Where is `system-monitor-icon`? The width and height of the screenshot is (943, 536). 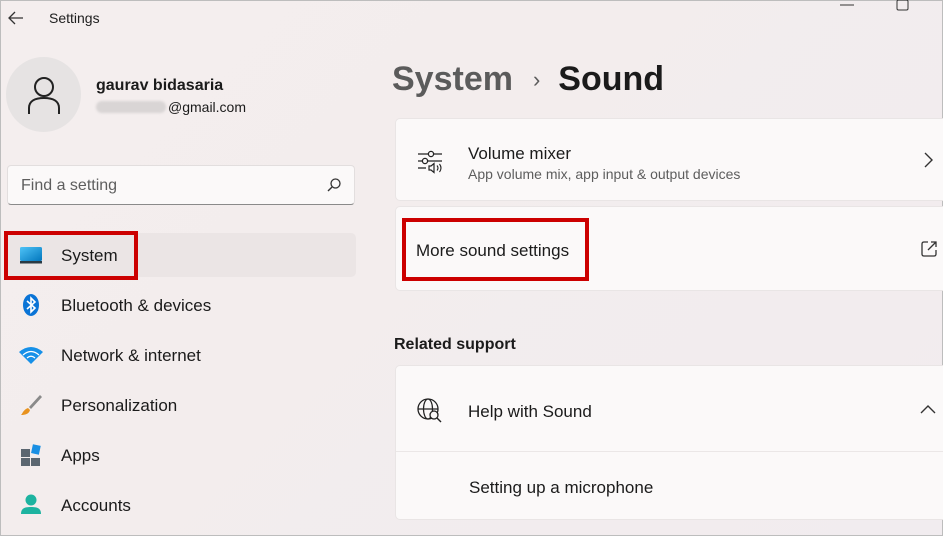
system-monitor-icon is located at coordinates (31, 255).